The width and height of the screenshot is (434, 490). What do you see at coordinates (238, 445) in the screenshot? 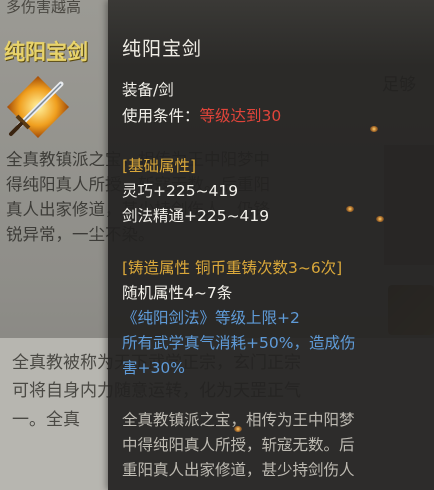
I see `tooltip-desc-line: 中得纯阳真人所授，斩寇无数。后` at bounding box center [238, 445].